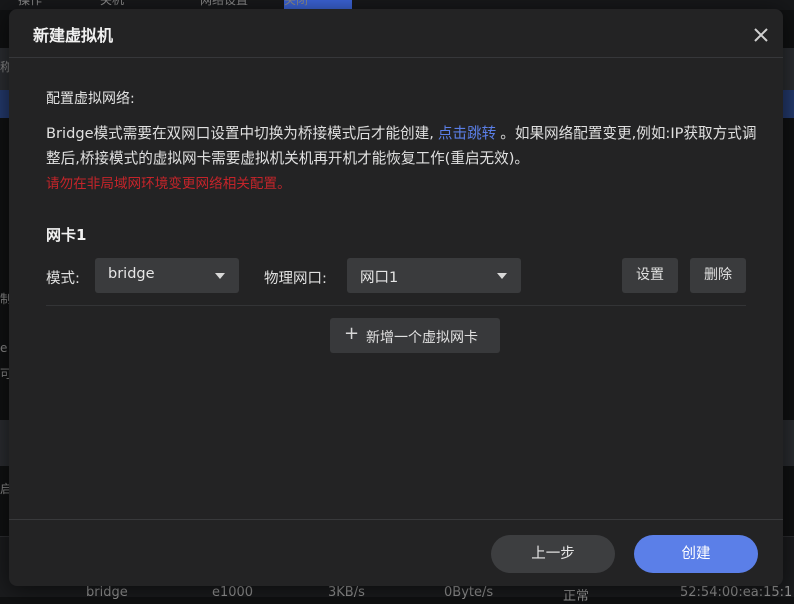 The width and height of the screenshot is (794, 604). What do you see at coordinates (240, 133) in the screenshot?
I see `description-text: Bridge模式需要在双网口设置中切换为桥接模式后才能创建,` at bounding box center [240, 133].